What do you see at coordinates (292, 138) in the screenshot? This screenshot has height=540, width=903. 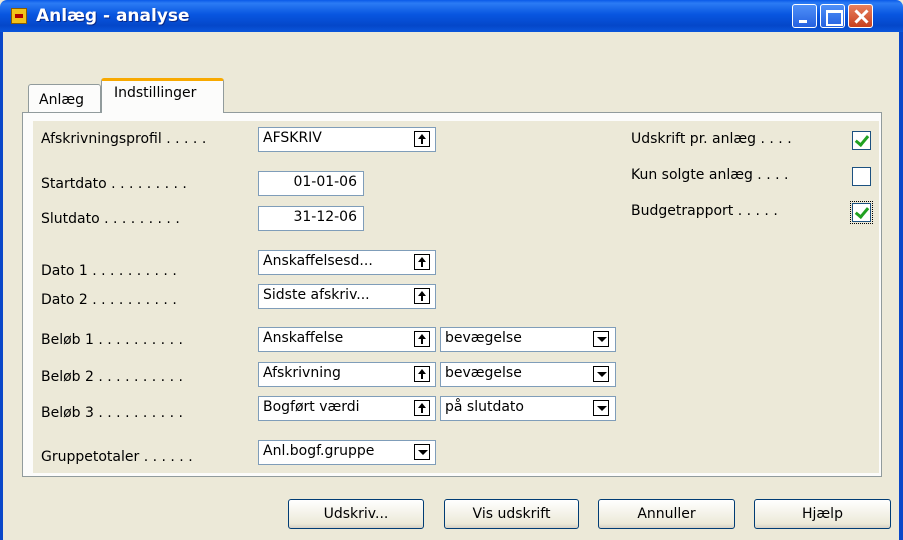 I see `afskrivningsprofil-value: AFSKRIV` at bounding box center [292, 138].